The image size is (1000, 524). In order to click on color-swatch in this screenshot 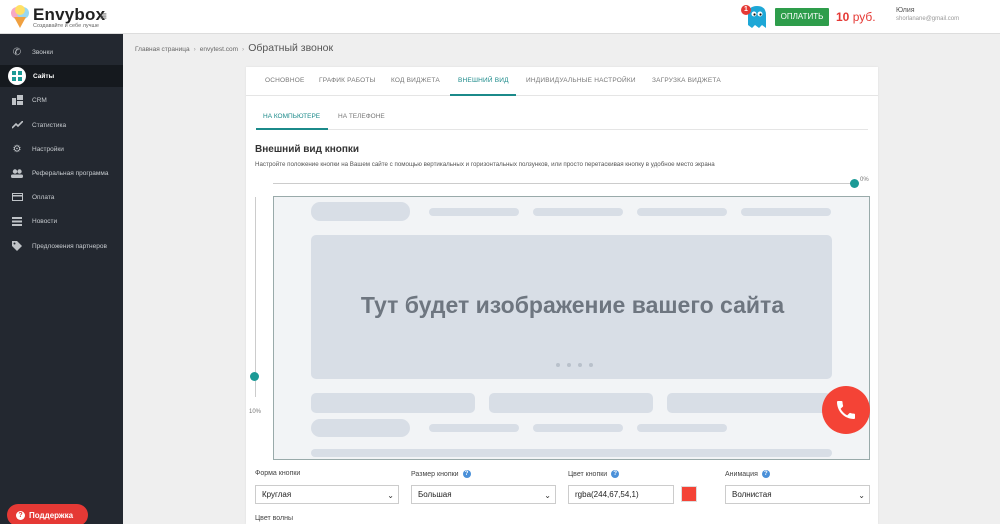, I will do `click(689, 494)`.